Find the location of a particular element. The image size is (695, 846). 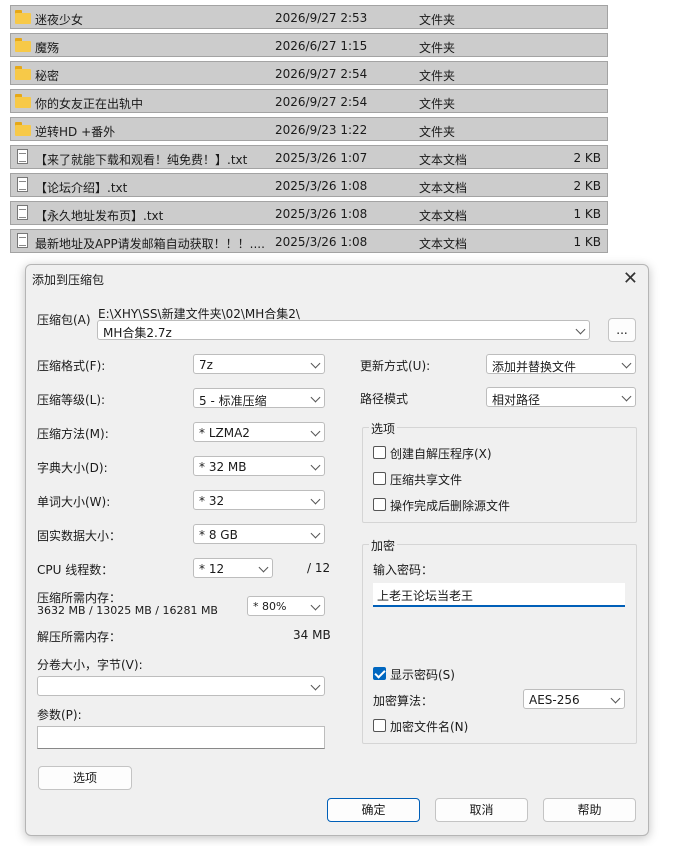

field-combo: 5 - 标准压缩 is located at coordinates (259, 398).